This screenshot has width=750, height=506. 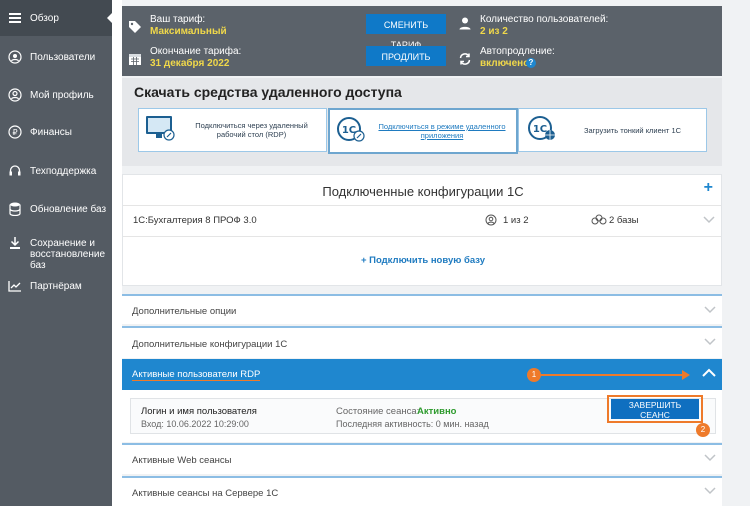 What do you see at coordinates (68, 209) in the screenshot?
I see `sidebar-item-label: Обновление баз` at bounding box center [68, 209].